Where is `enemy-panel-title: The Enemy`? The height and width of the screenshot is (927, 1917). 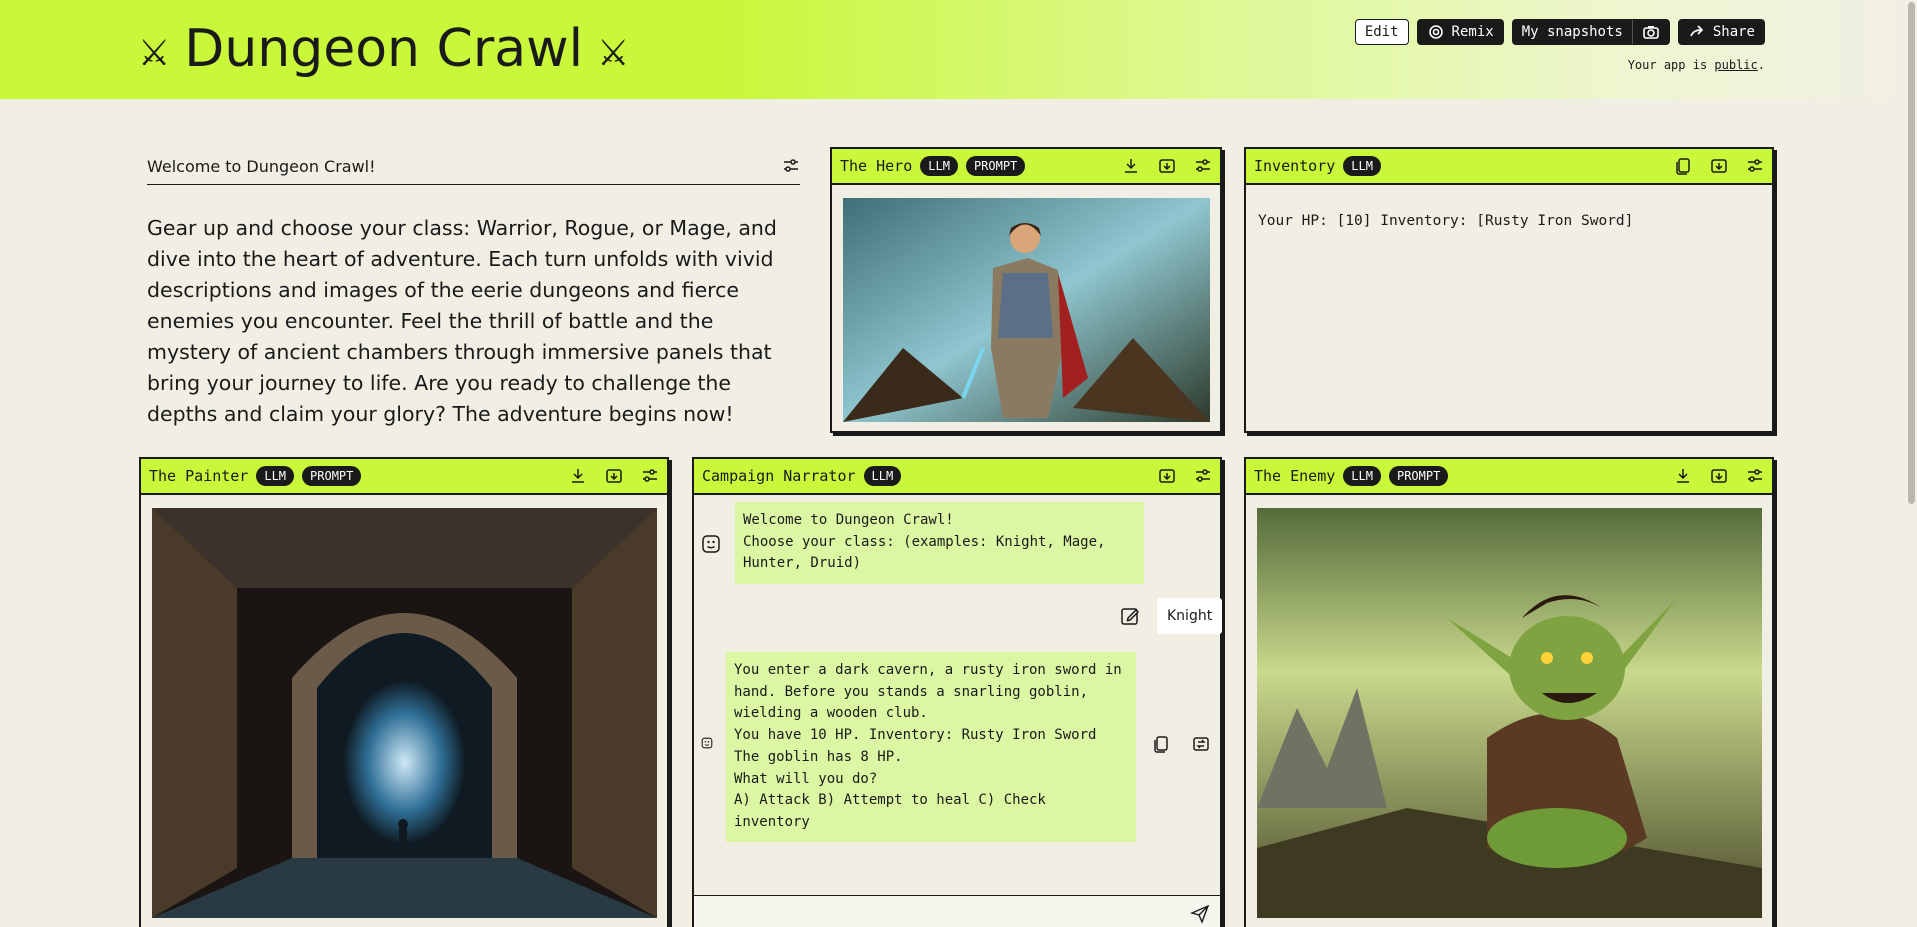 enemy-panel-title: The Enemy is located at coordinates (1295, 476).